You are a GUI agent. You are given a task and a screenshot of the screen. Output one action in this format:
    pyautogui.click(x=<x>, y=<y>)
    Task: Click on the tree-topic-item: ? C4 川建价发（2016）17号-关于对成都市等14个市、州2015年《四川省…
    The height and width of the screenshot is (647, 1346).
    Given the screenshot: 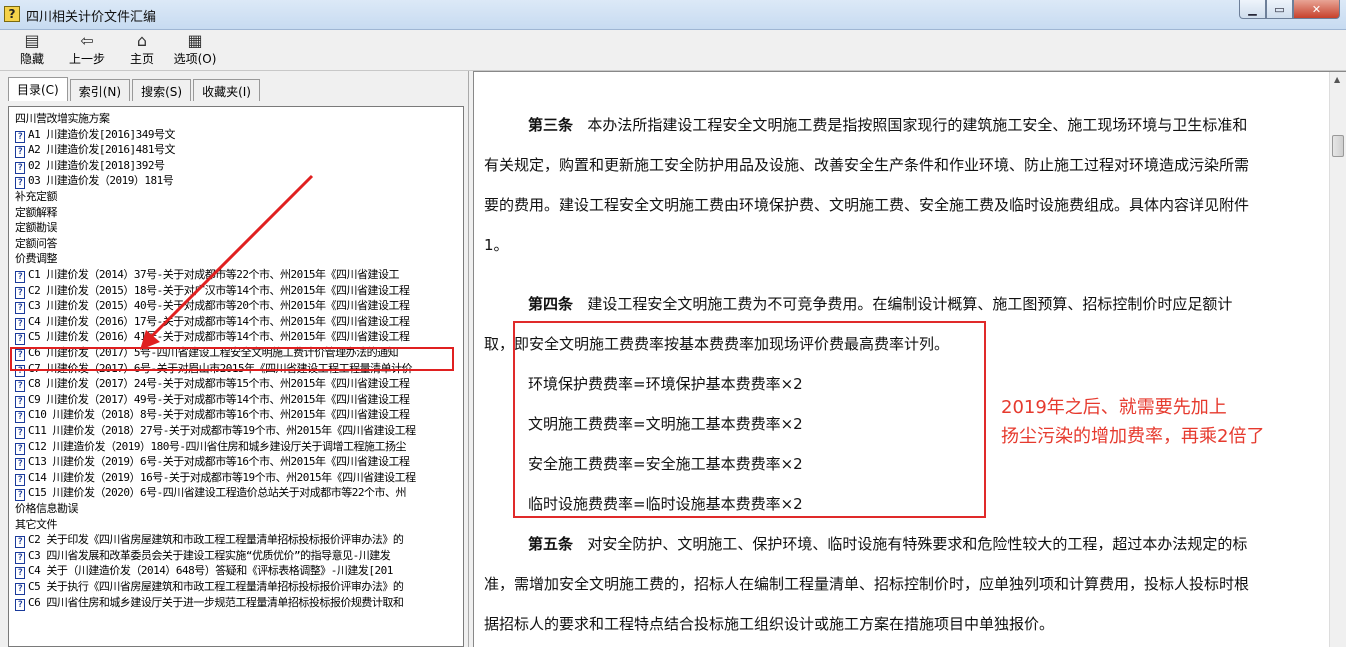 What is the action you would take?
    pyautogui.click(x=212, y=322)
    